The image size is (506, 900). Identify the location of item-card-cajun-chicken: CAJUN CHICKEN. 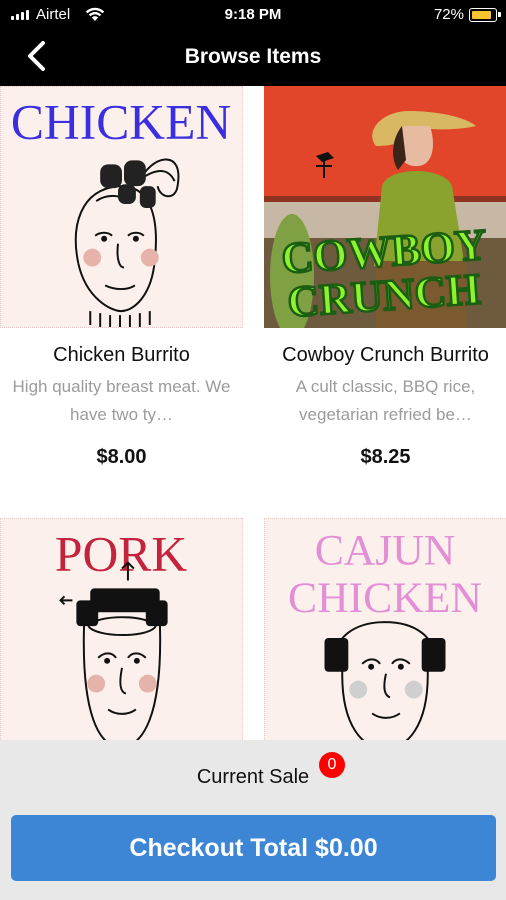
(385, 629).